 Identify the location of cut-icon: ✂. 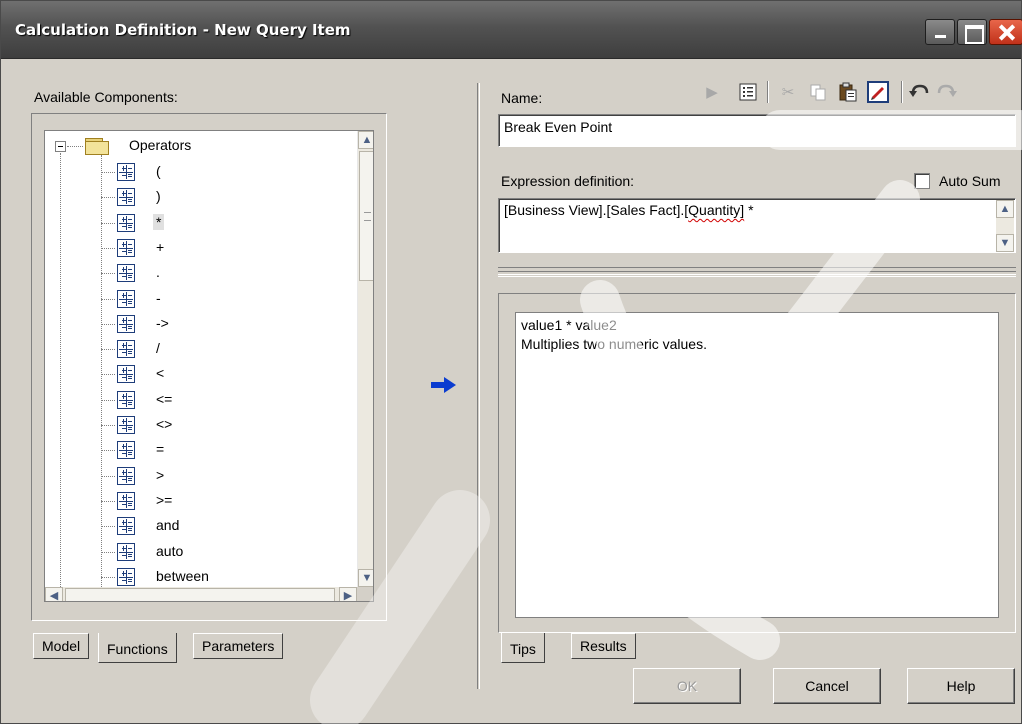
(788, 92).